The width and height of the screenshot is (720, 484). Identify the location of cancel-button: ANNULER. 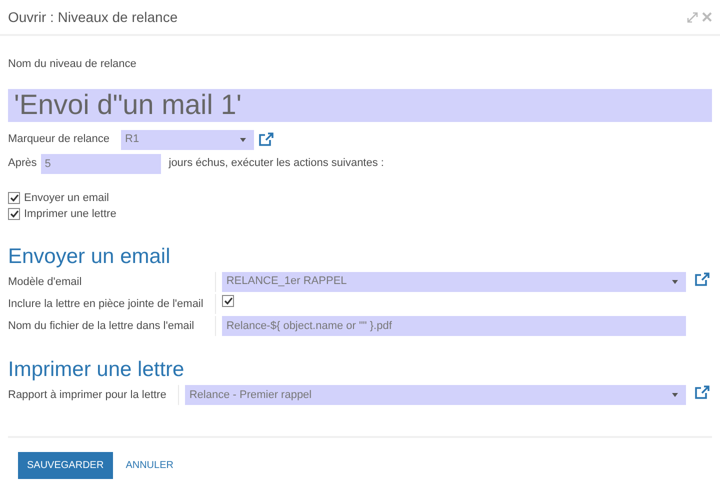
(149, 465).